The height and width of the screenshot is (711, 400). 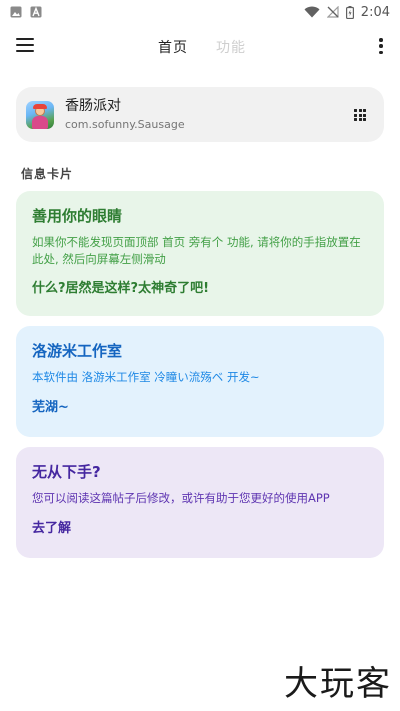 I want to click on app-grid-icon, so click(x=360, y=115).